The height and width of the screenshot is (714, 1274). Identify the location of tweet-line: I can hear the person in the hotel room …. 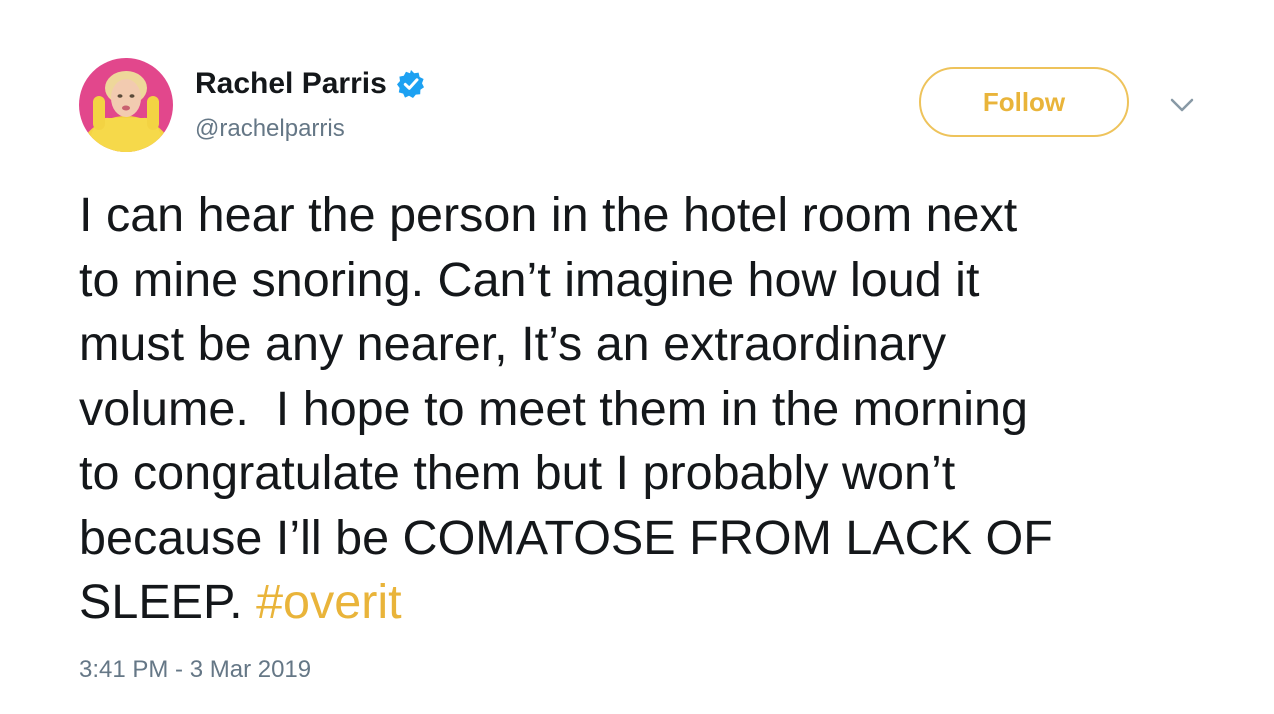
(548, 215).